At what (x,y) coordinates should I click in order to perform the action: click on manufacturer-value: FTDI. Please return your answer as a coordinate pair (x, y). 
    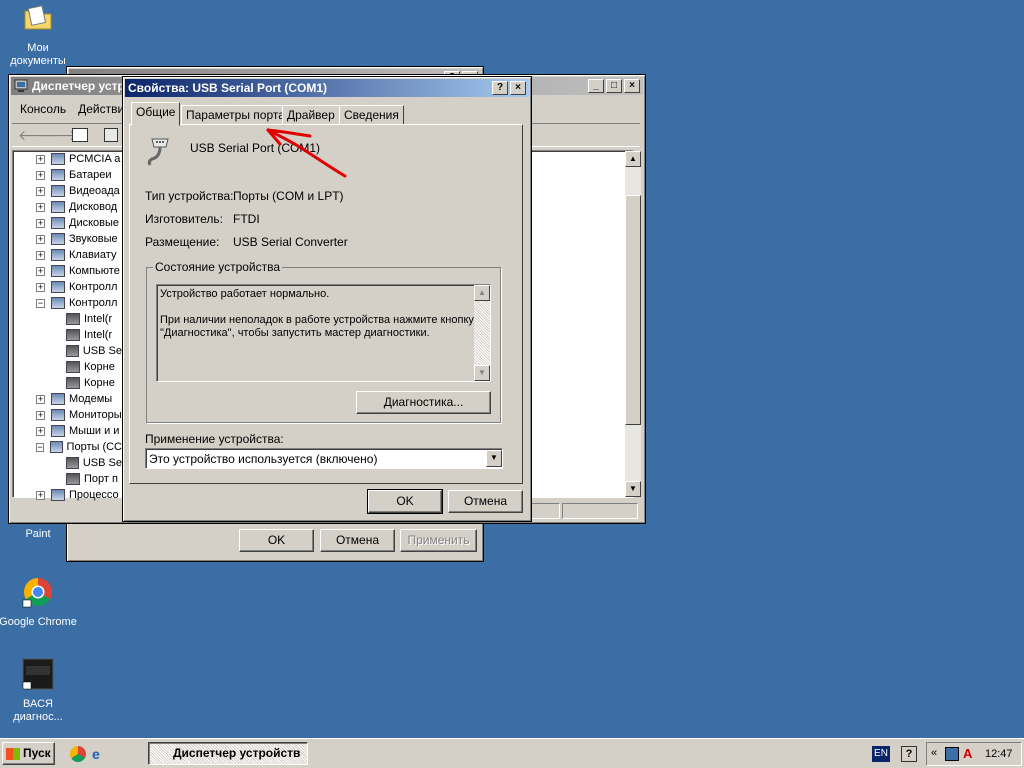
    Looking at the image, I should click on (246, 219).